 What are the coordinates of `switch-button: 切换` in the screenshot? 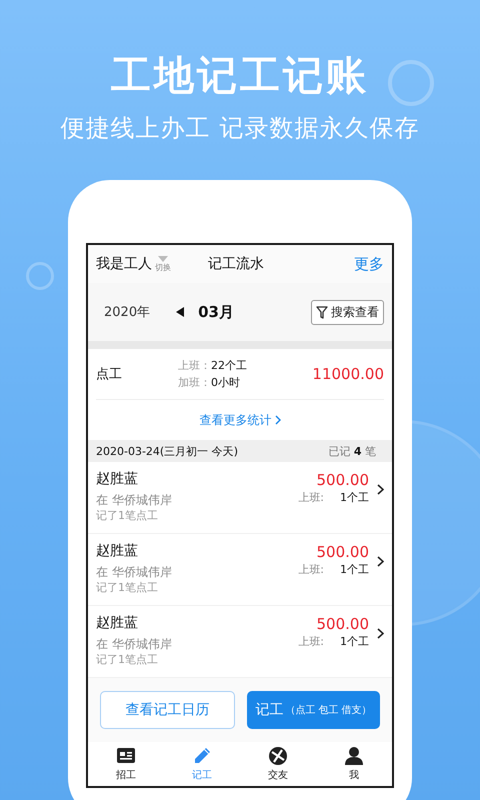 It's located at (163, 264).